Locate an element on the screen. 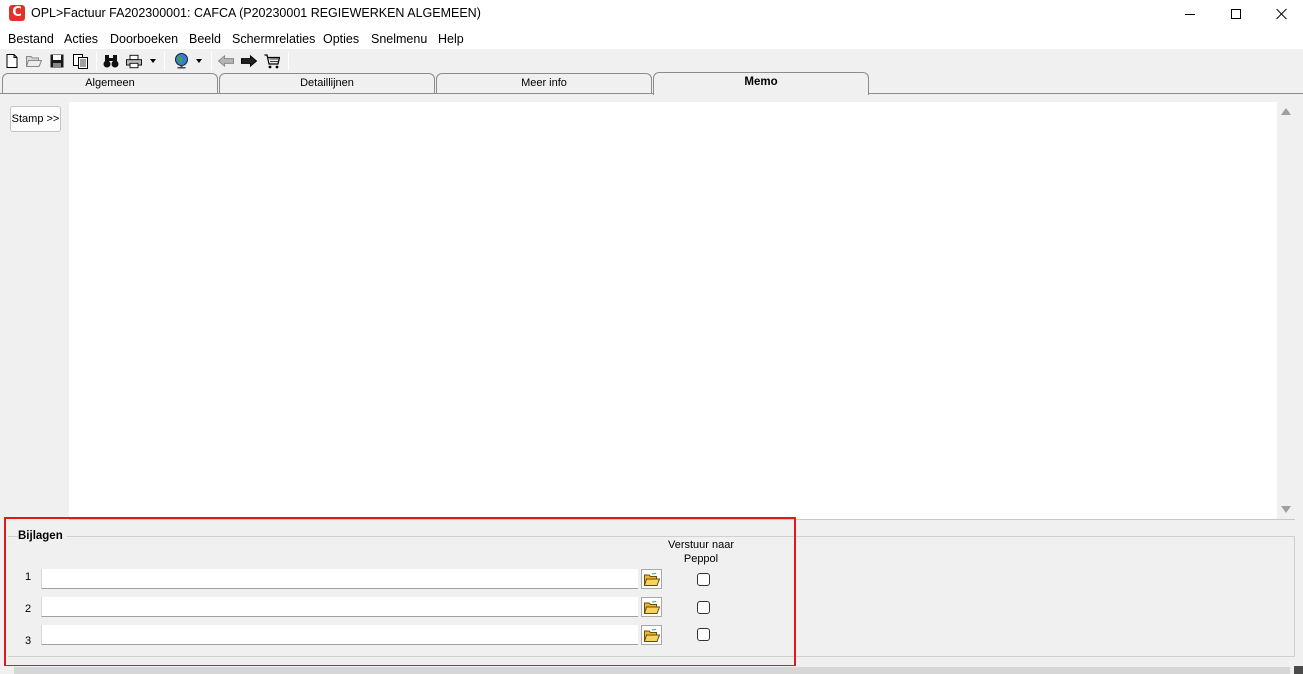  maximize-button is located at coordinates (1236, 14).